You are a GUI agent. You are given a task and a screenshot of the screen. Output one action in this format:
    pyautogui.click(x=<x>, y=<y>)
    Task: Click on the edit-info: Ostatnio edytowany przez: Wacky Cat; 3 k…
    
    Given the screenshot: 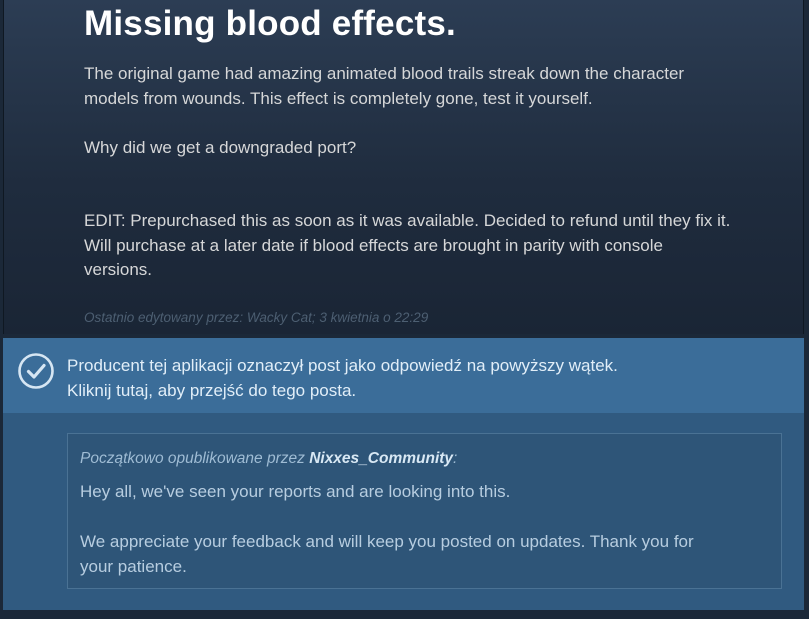 What is the action you would take?
    pyautogui.click(x=256, y=317)
    